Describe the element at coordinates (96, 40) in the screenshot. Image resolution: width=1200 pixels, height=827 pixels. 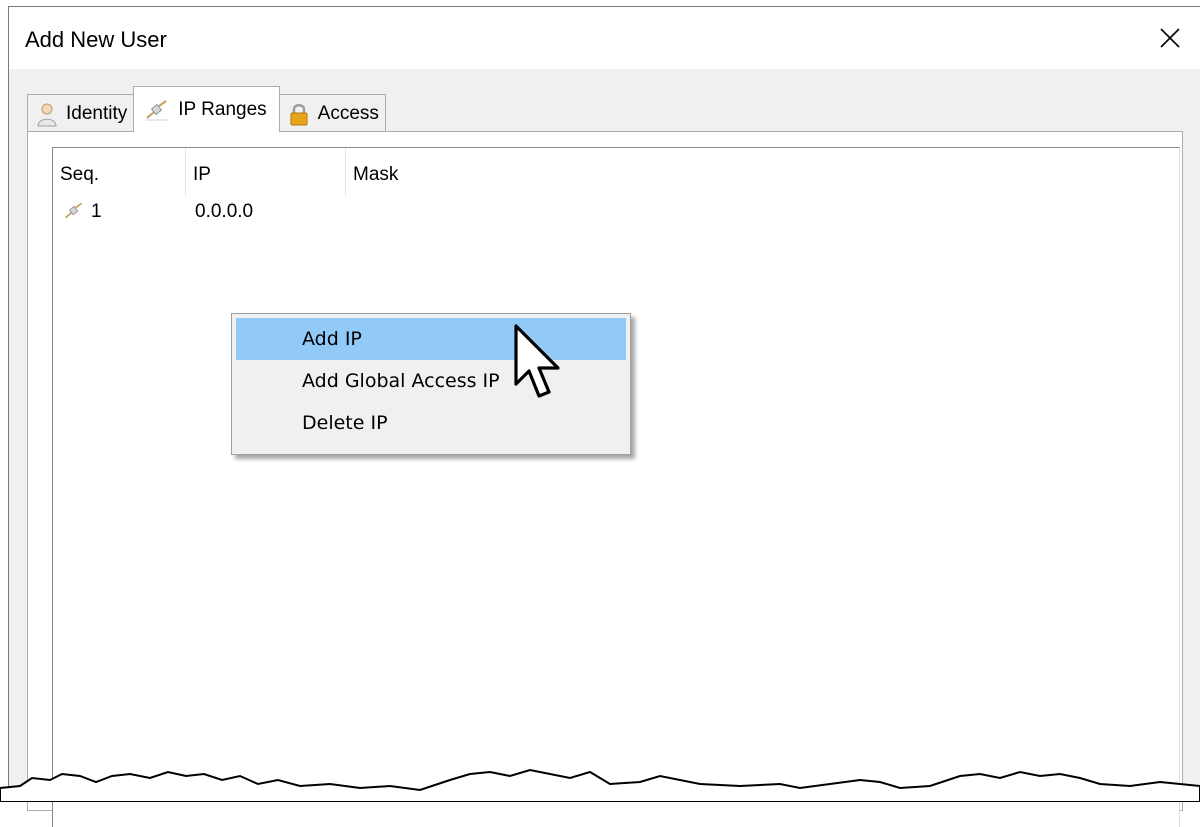
I see `window-title: Add New User` at that location.